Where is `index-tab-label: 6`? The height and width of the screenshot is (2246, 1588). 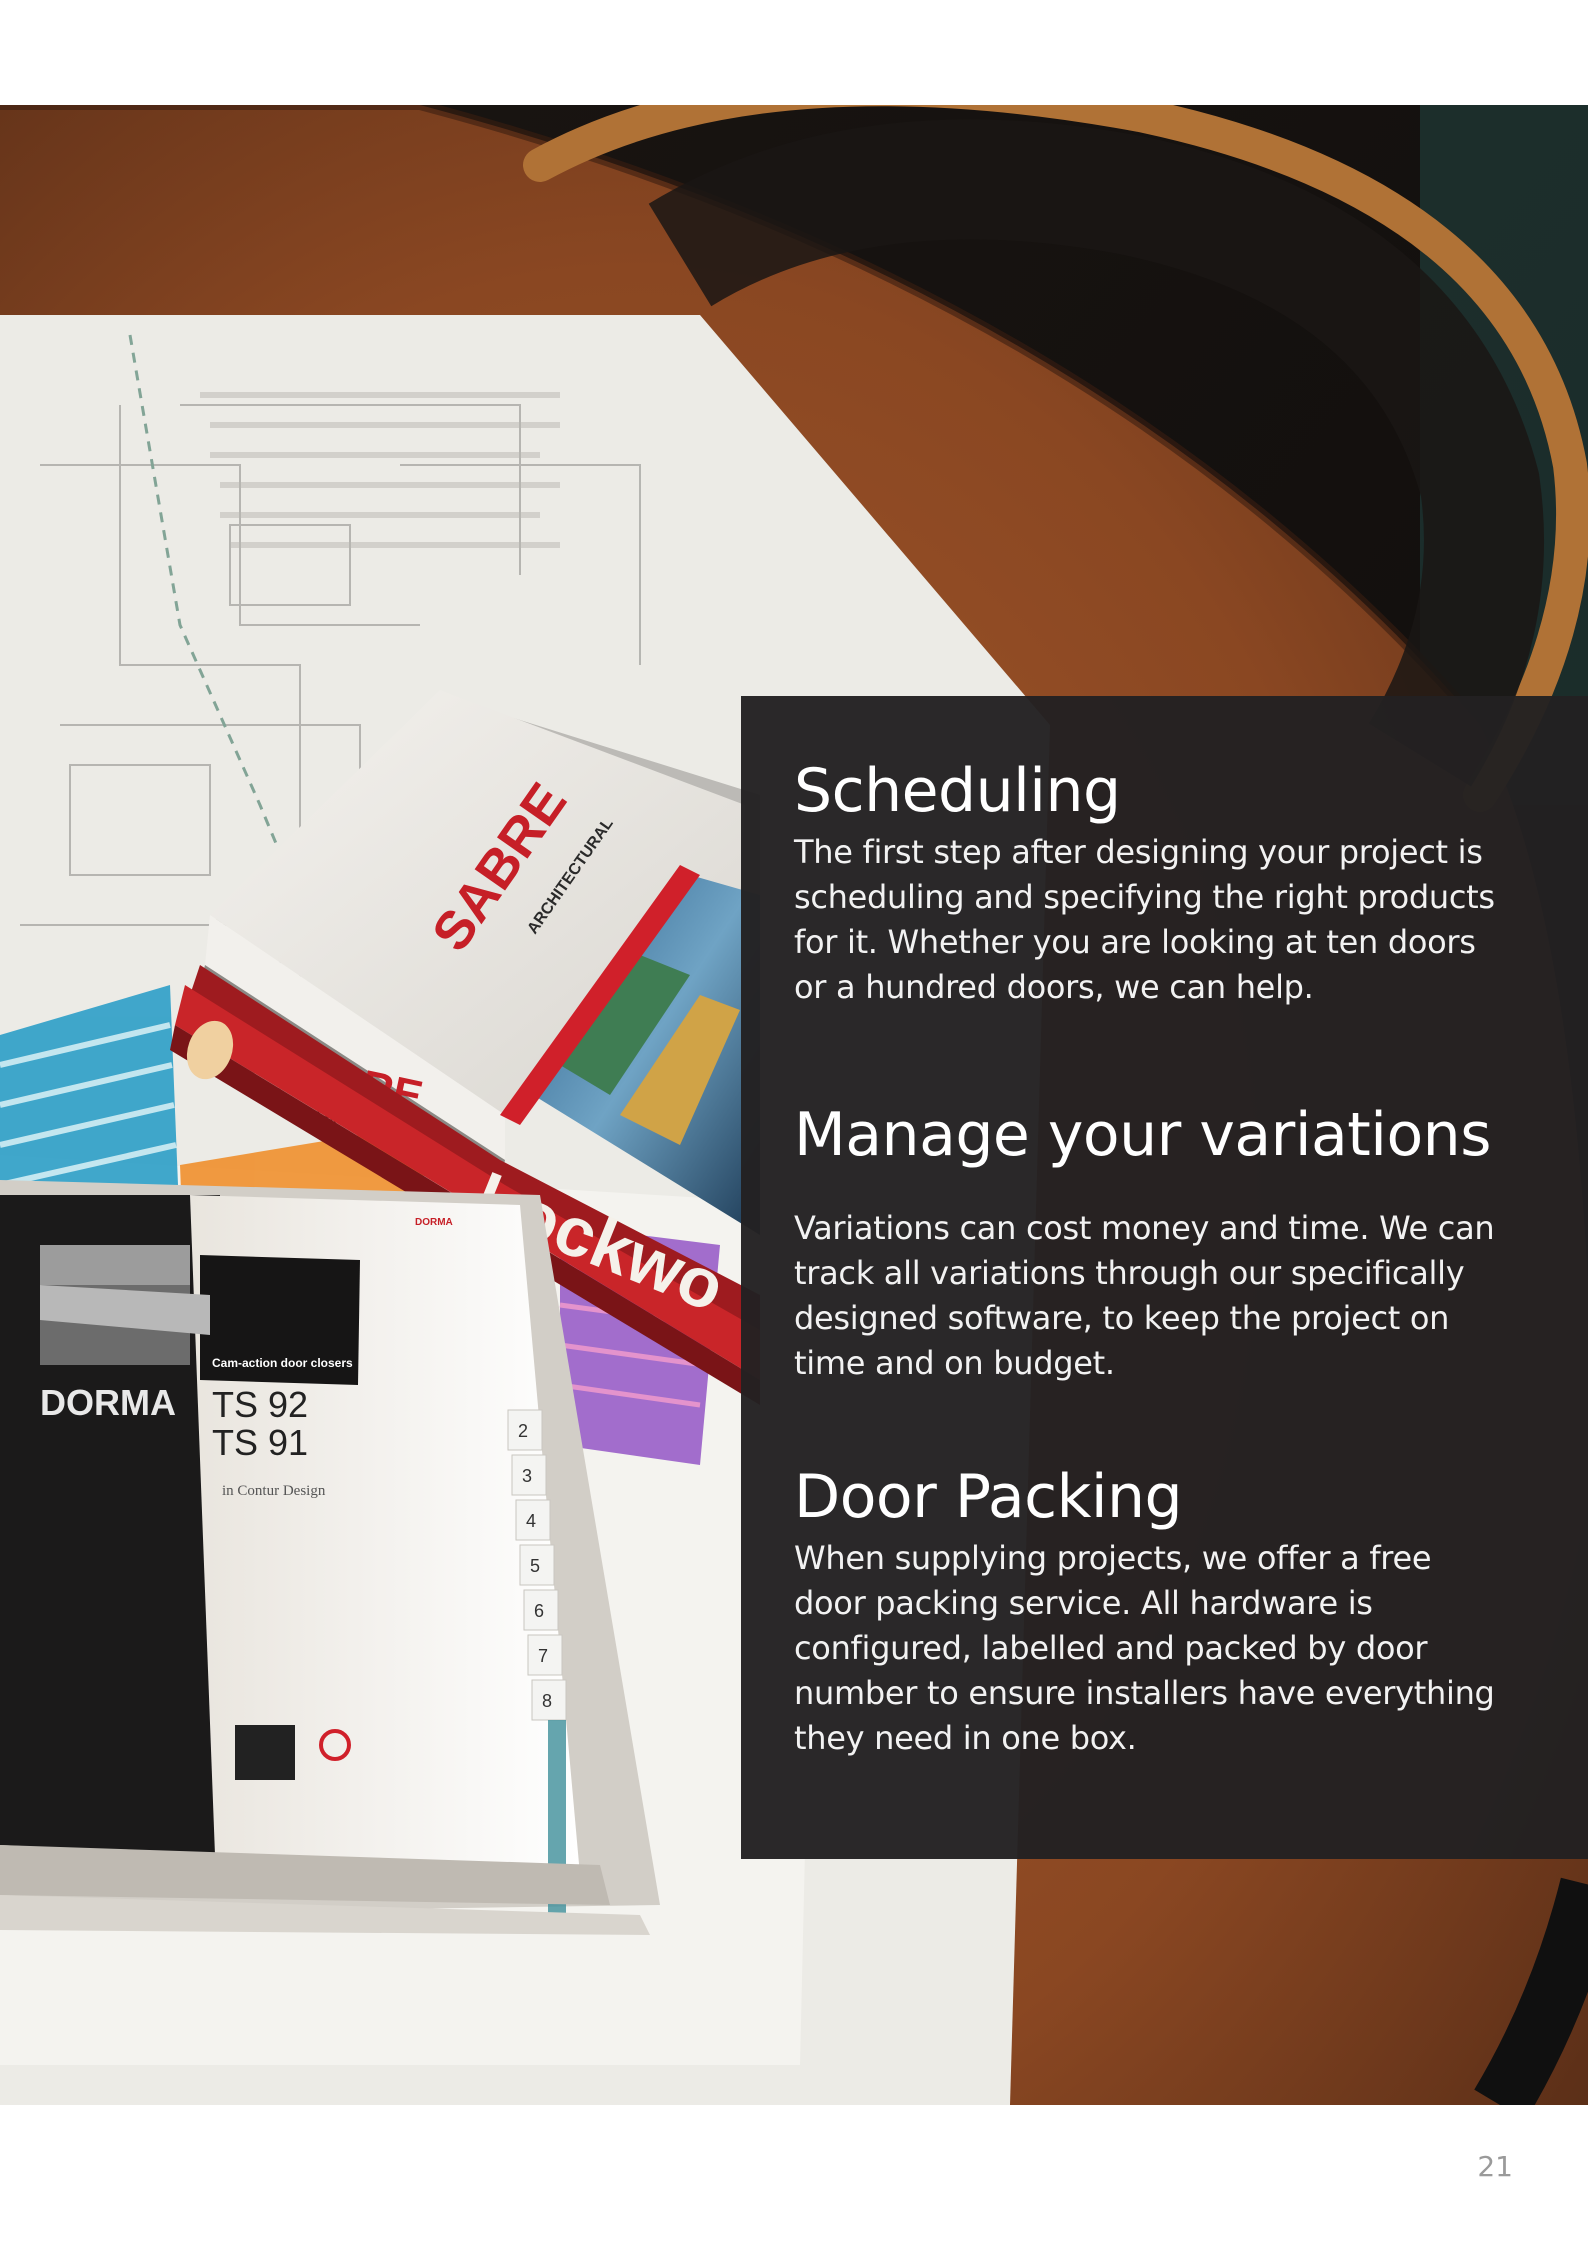
index-tab-label: 6 is located at coordinates (539, 1611).